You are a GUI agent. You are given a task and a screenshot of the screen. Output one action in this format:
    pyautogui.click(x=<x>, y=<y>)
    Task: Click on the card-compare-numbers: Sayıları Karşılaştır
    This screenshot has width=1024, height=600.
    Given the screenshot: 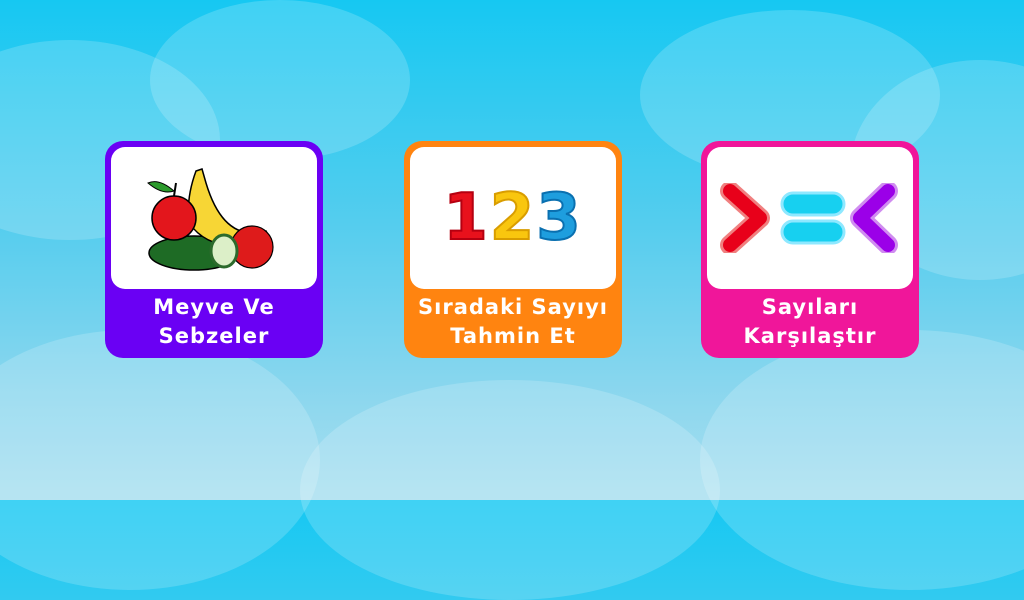 What is the action you would take?
    pyautogui.click(x=810, y=249)
    